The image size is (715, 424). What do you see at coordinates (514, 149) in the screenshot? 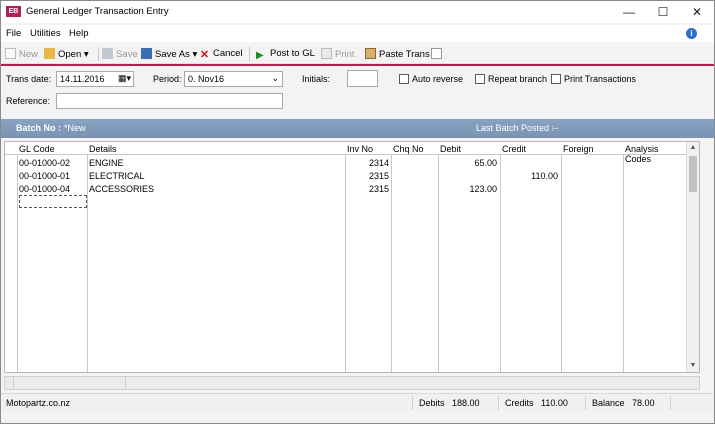
I see `column-header-credit: Credit` at bounding box center [514, 149].